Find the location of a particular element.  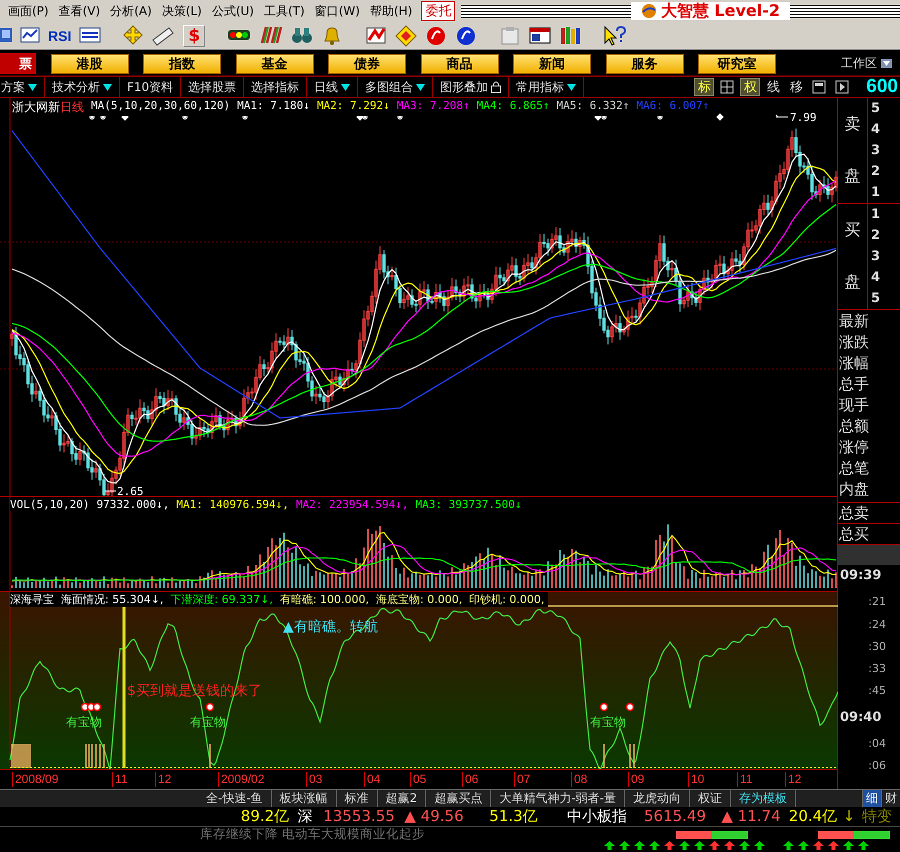

app-logo: 大智慧 Level-2 is located at coordinates (720, 11).